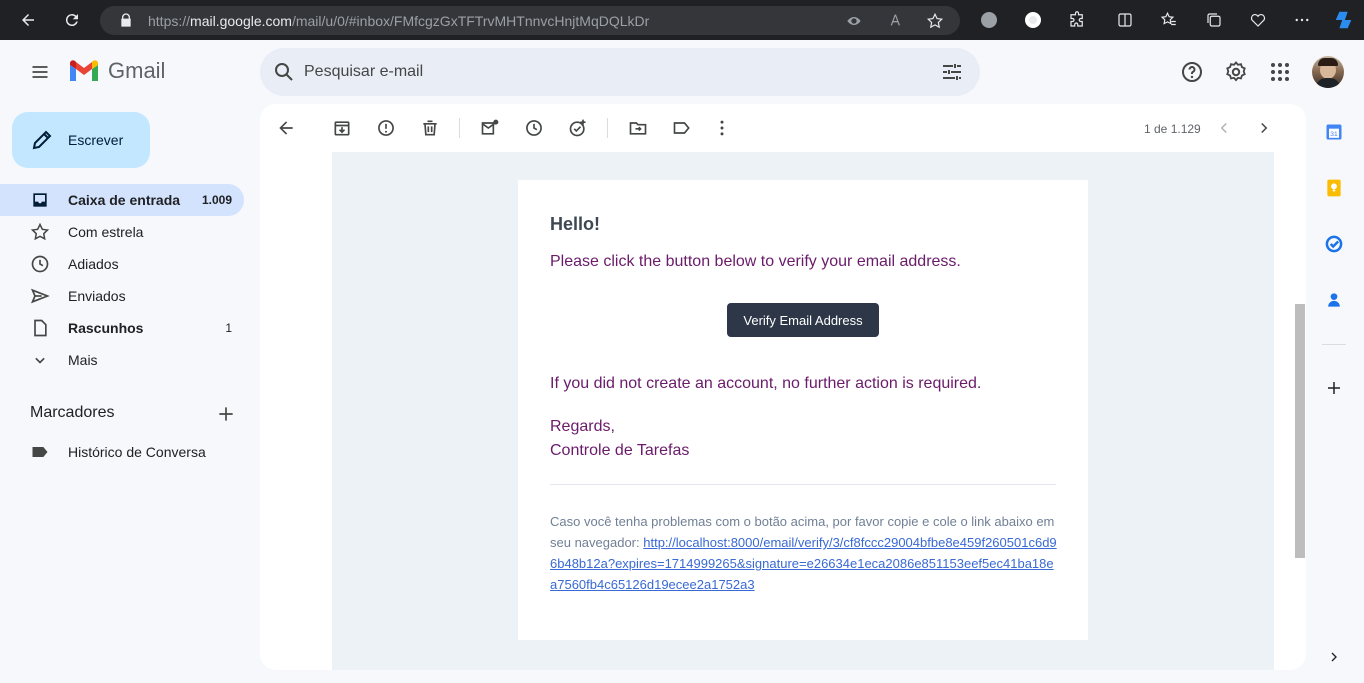 This screenshot has width=1364, height=683. Describe the element at coordinates (286, 128) in the screenshot. I see `back-to-inbox-icon` at that location.